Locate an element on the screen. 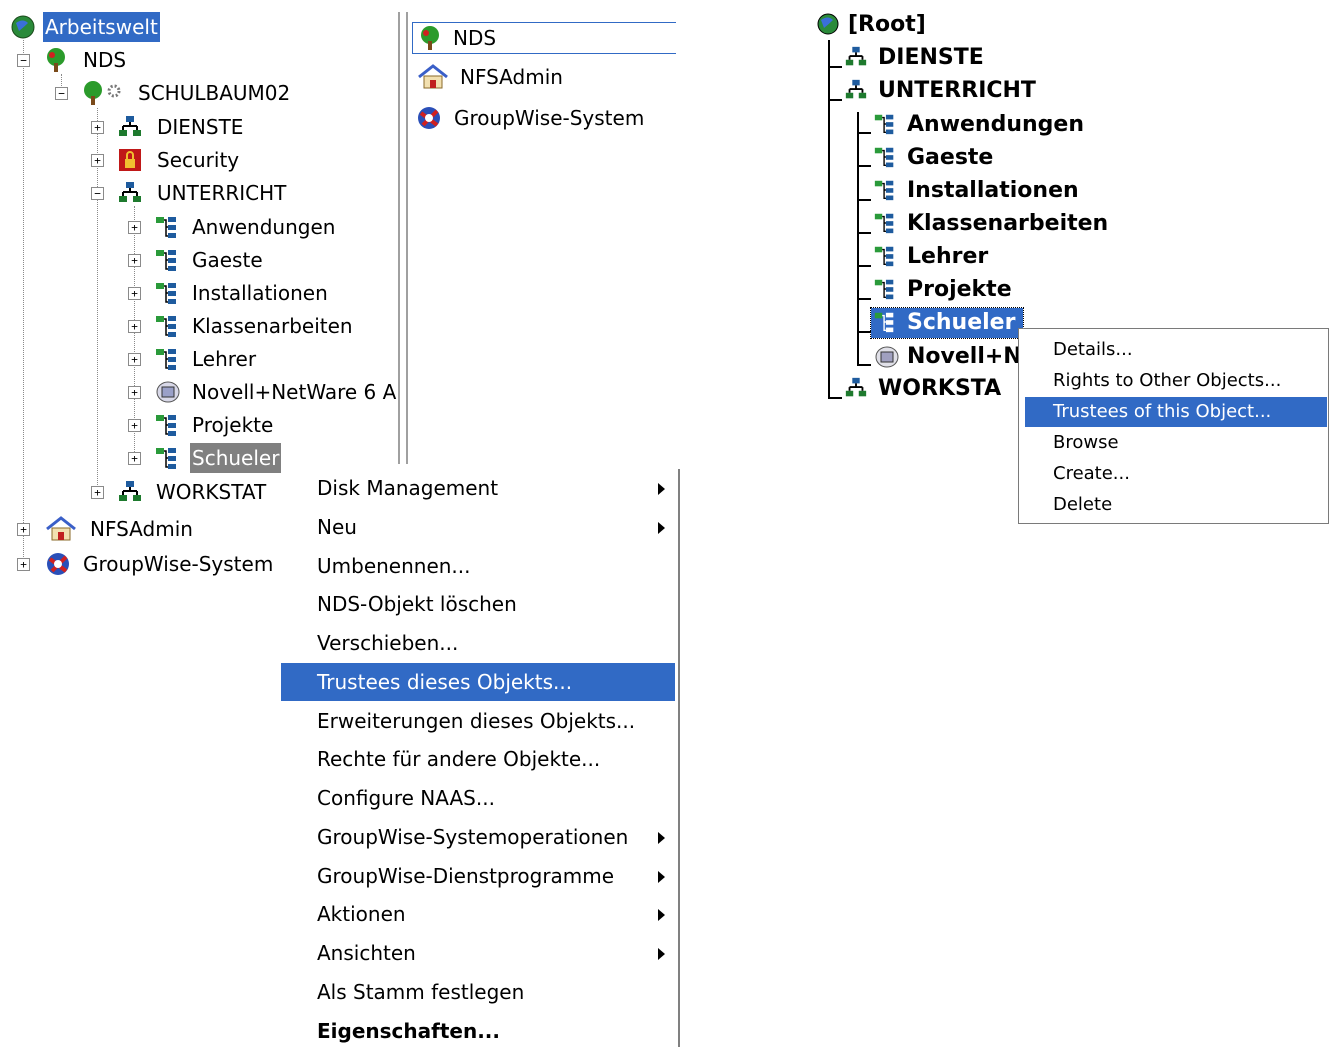 The width and height of the screenshot is (1329, 1050). tree-label: NDS is located at coordinates (105, 60).